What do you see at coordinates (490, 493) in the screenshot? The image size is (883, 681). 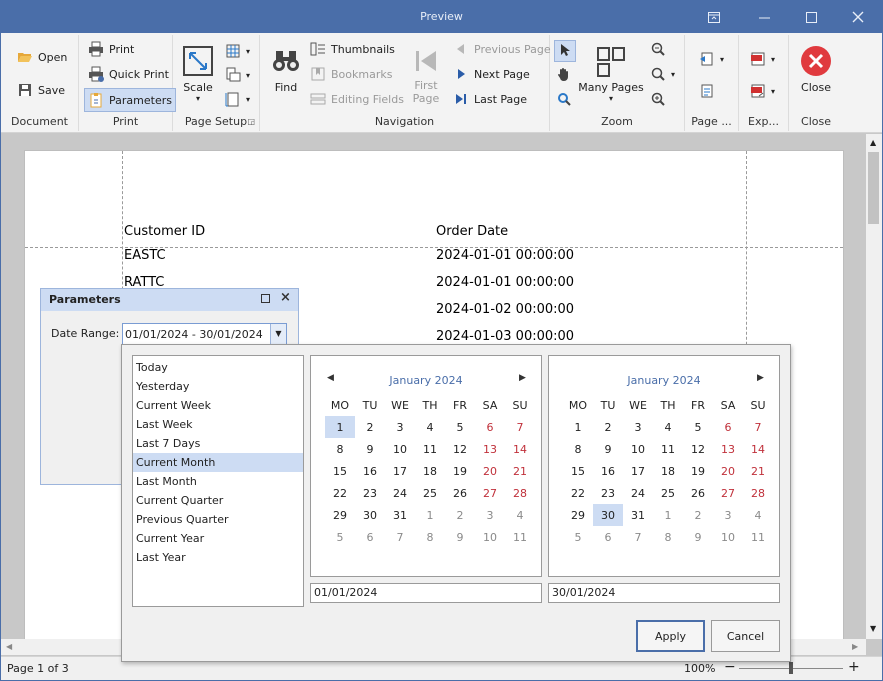 I see `calendar-day: 27` at bounding box center [490, 493].